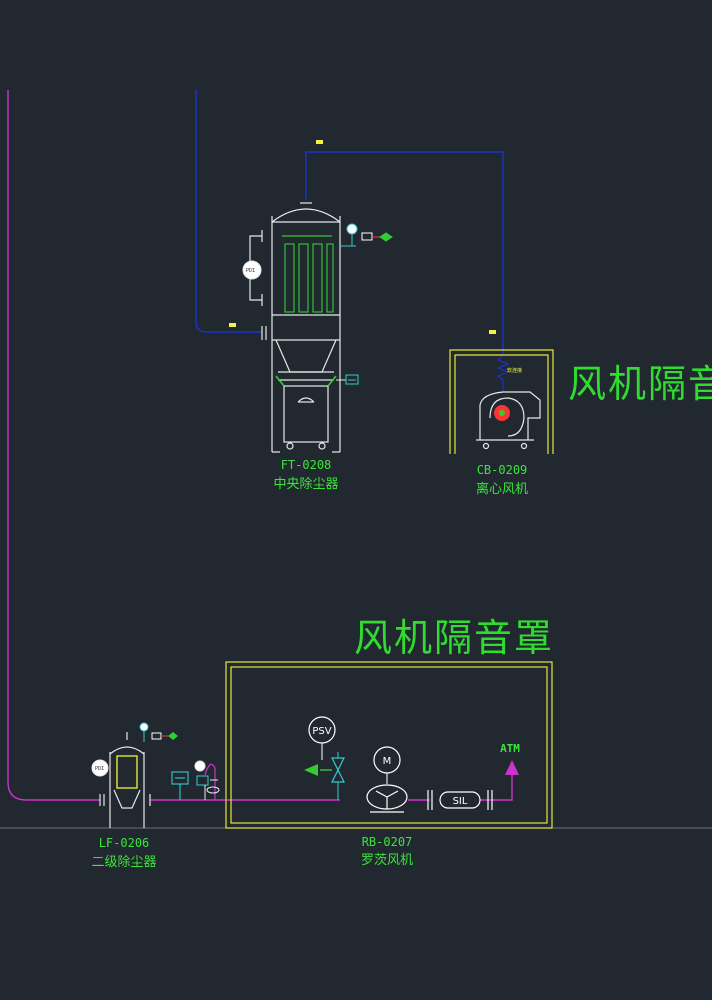 The width and height of the screenshot is (712, 1000). I want to click on lf-instrument-cluster, so click(158, 732).